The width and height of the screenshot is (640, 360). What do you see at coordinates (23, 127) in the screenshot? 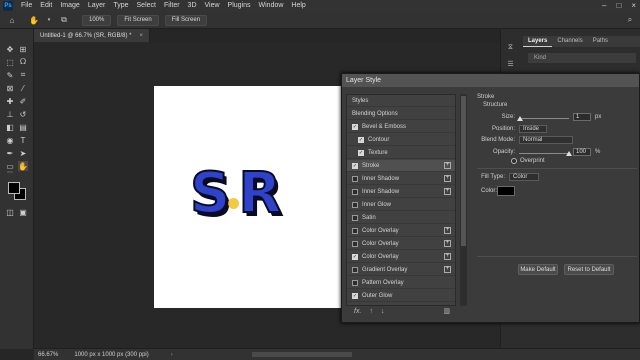
I see `gradient-tool-icon: ▤` at bounding box center [23, 127].